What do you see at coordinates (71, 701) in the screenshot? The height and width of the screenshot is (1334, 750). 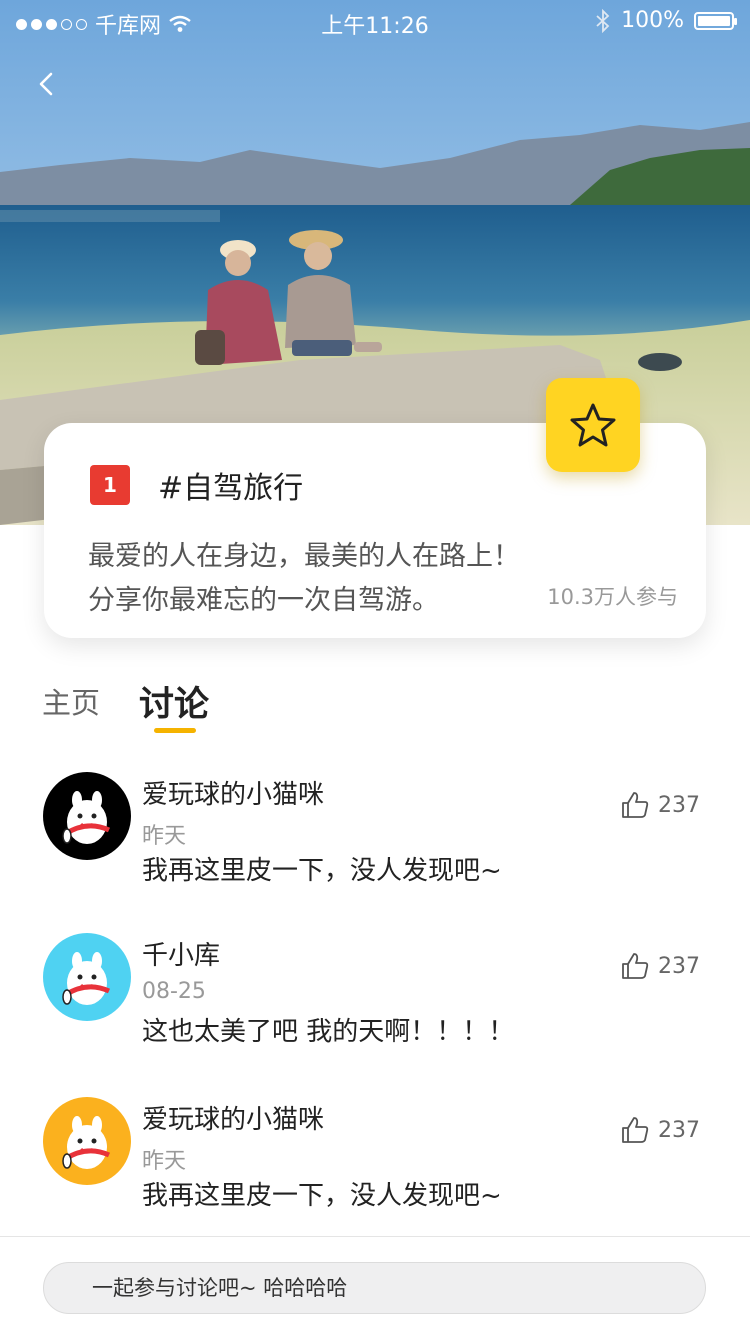 I see `tab-home: 主页` at bounding box center [71, 701].